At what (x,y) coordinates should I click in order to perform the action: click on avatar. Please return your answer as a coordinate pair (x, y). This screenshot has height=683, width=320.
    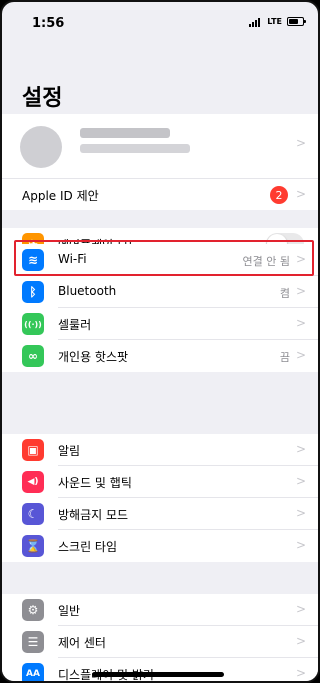
    Looking at the image, I should click on (41, 147).